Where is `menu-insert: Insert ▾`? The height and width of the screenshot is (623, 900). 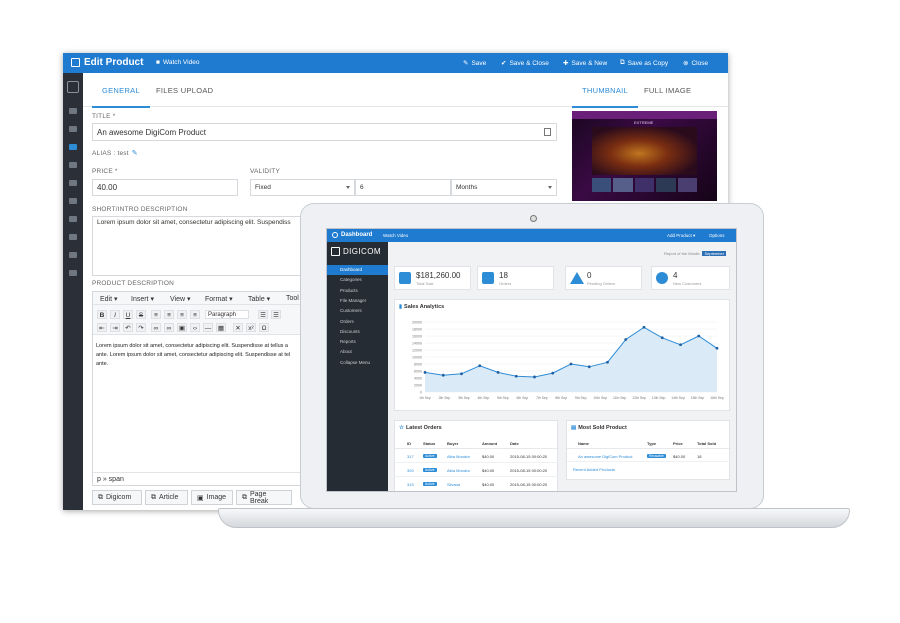 menu-insert: Insert ▾ is located at coordinates (142, 299).